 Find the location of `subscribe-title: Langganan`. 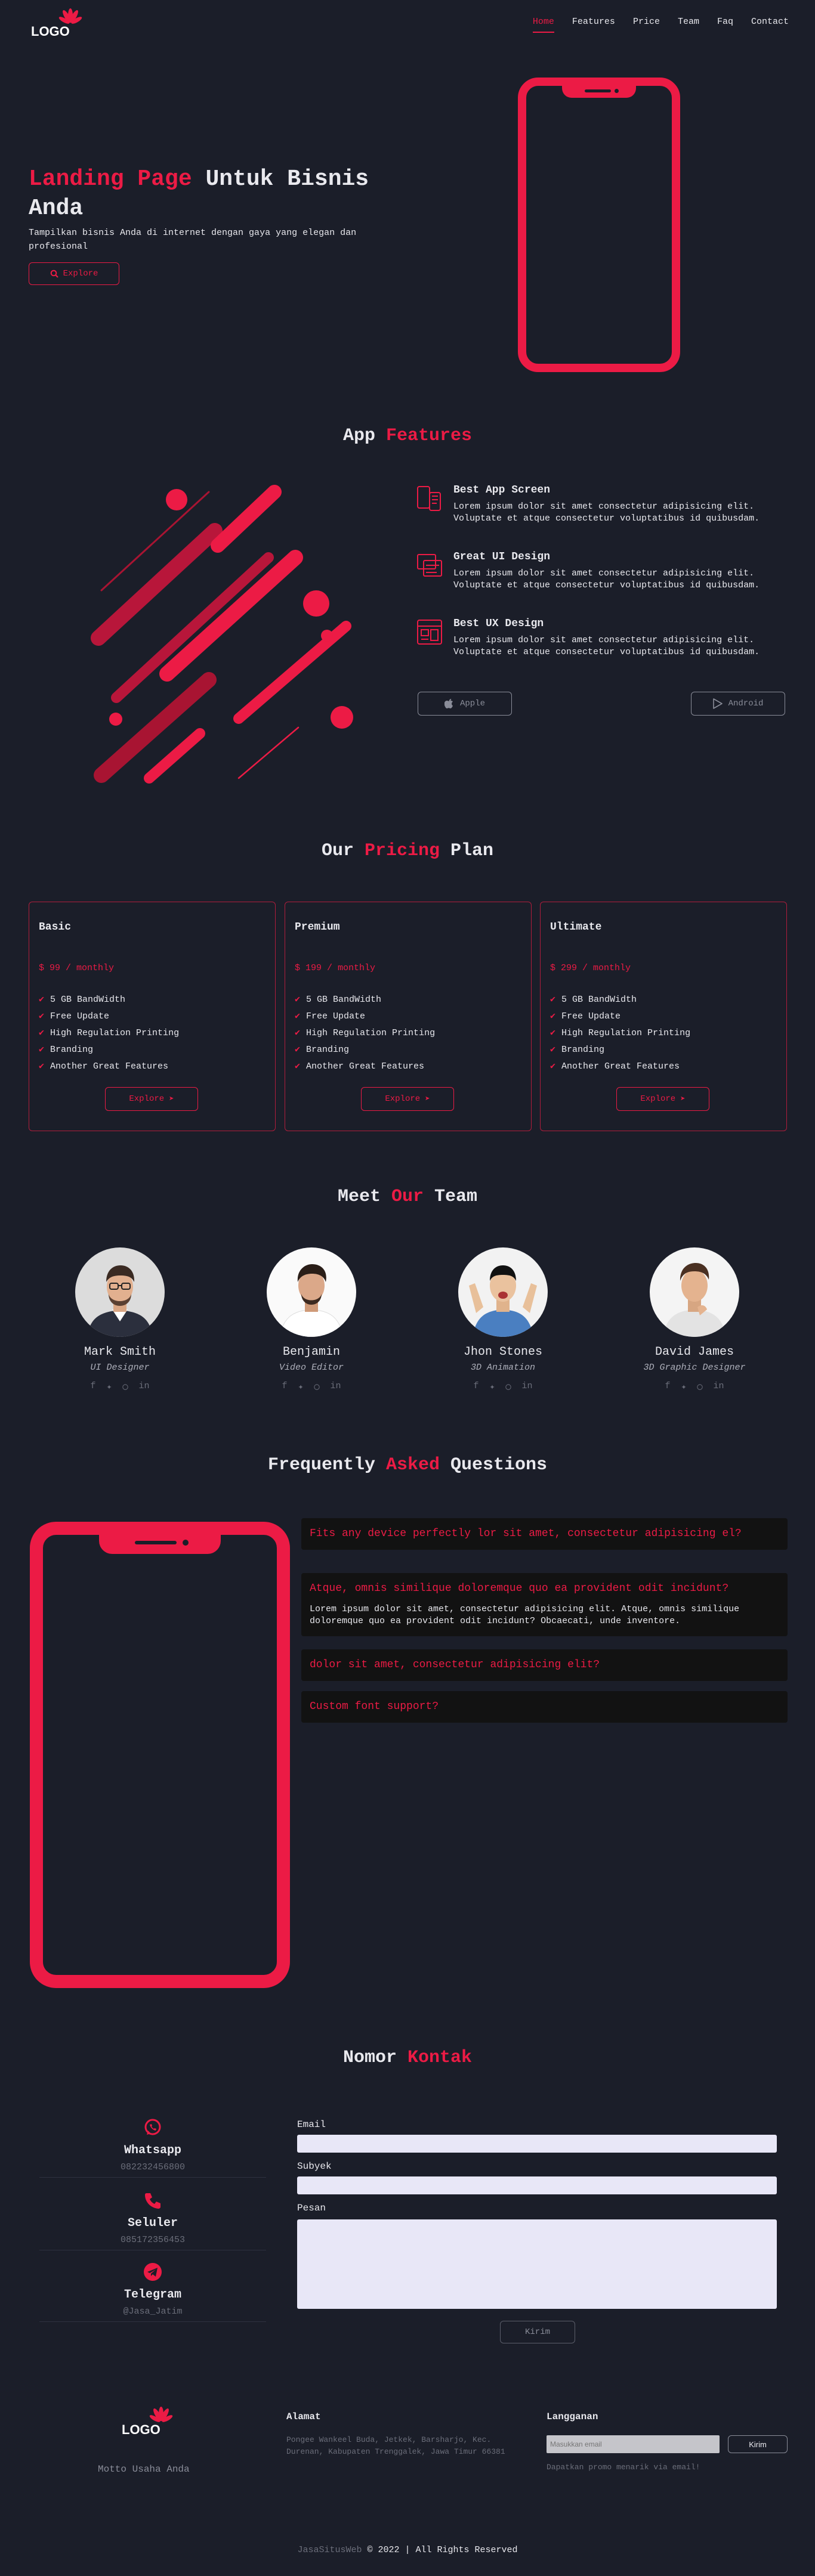

subscribe-title: Langganan is located at coordinates (572, 2416).